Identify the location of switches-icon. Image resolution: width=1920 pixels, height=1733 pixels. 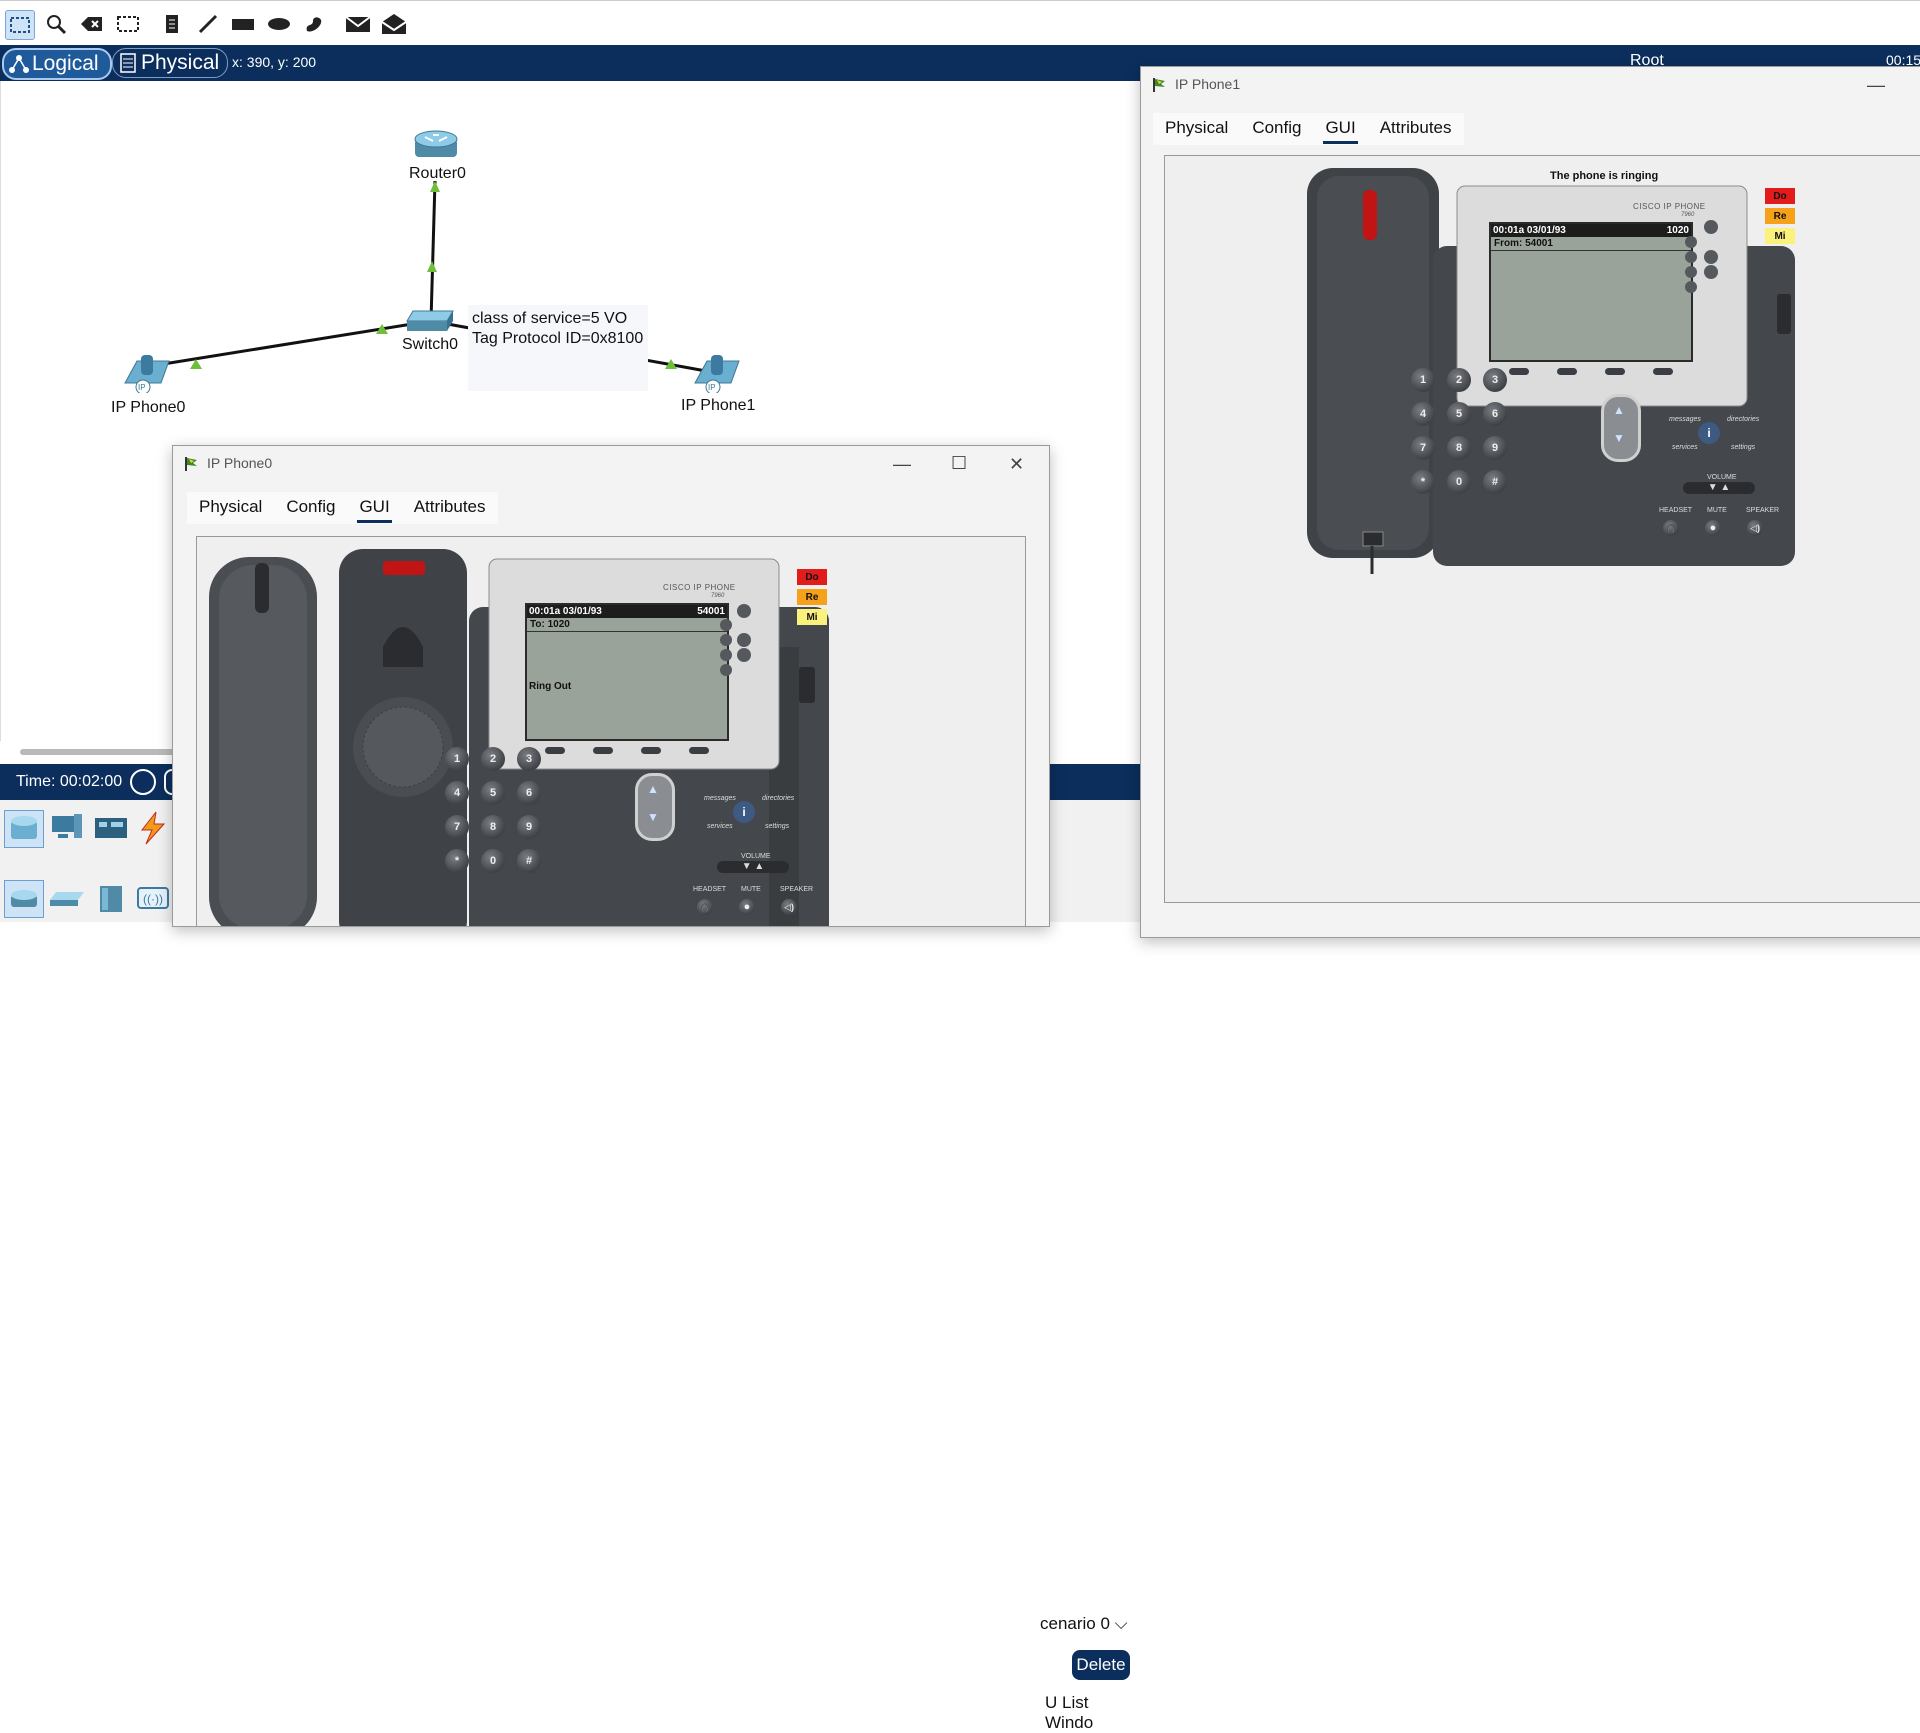
(67, 898).